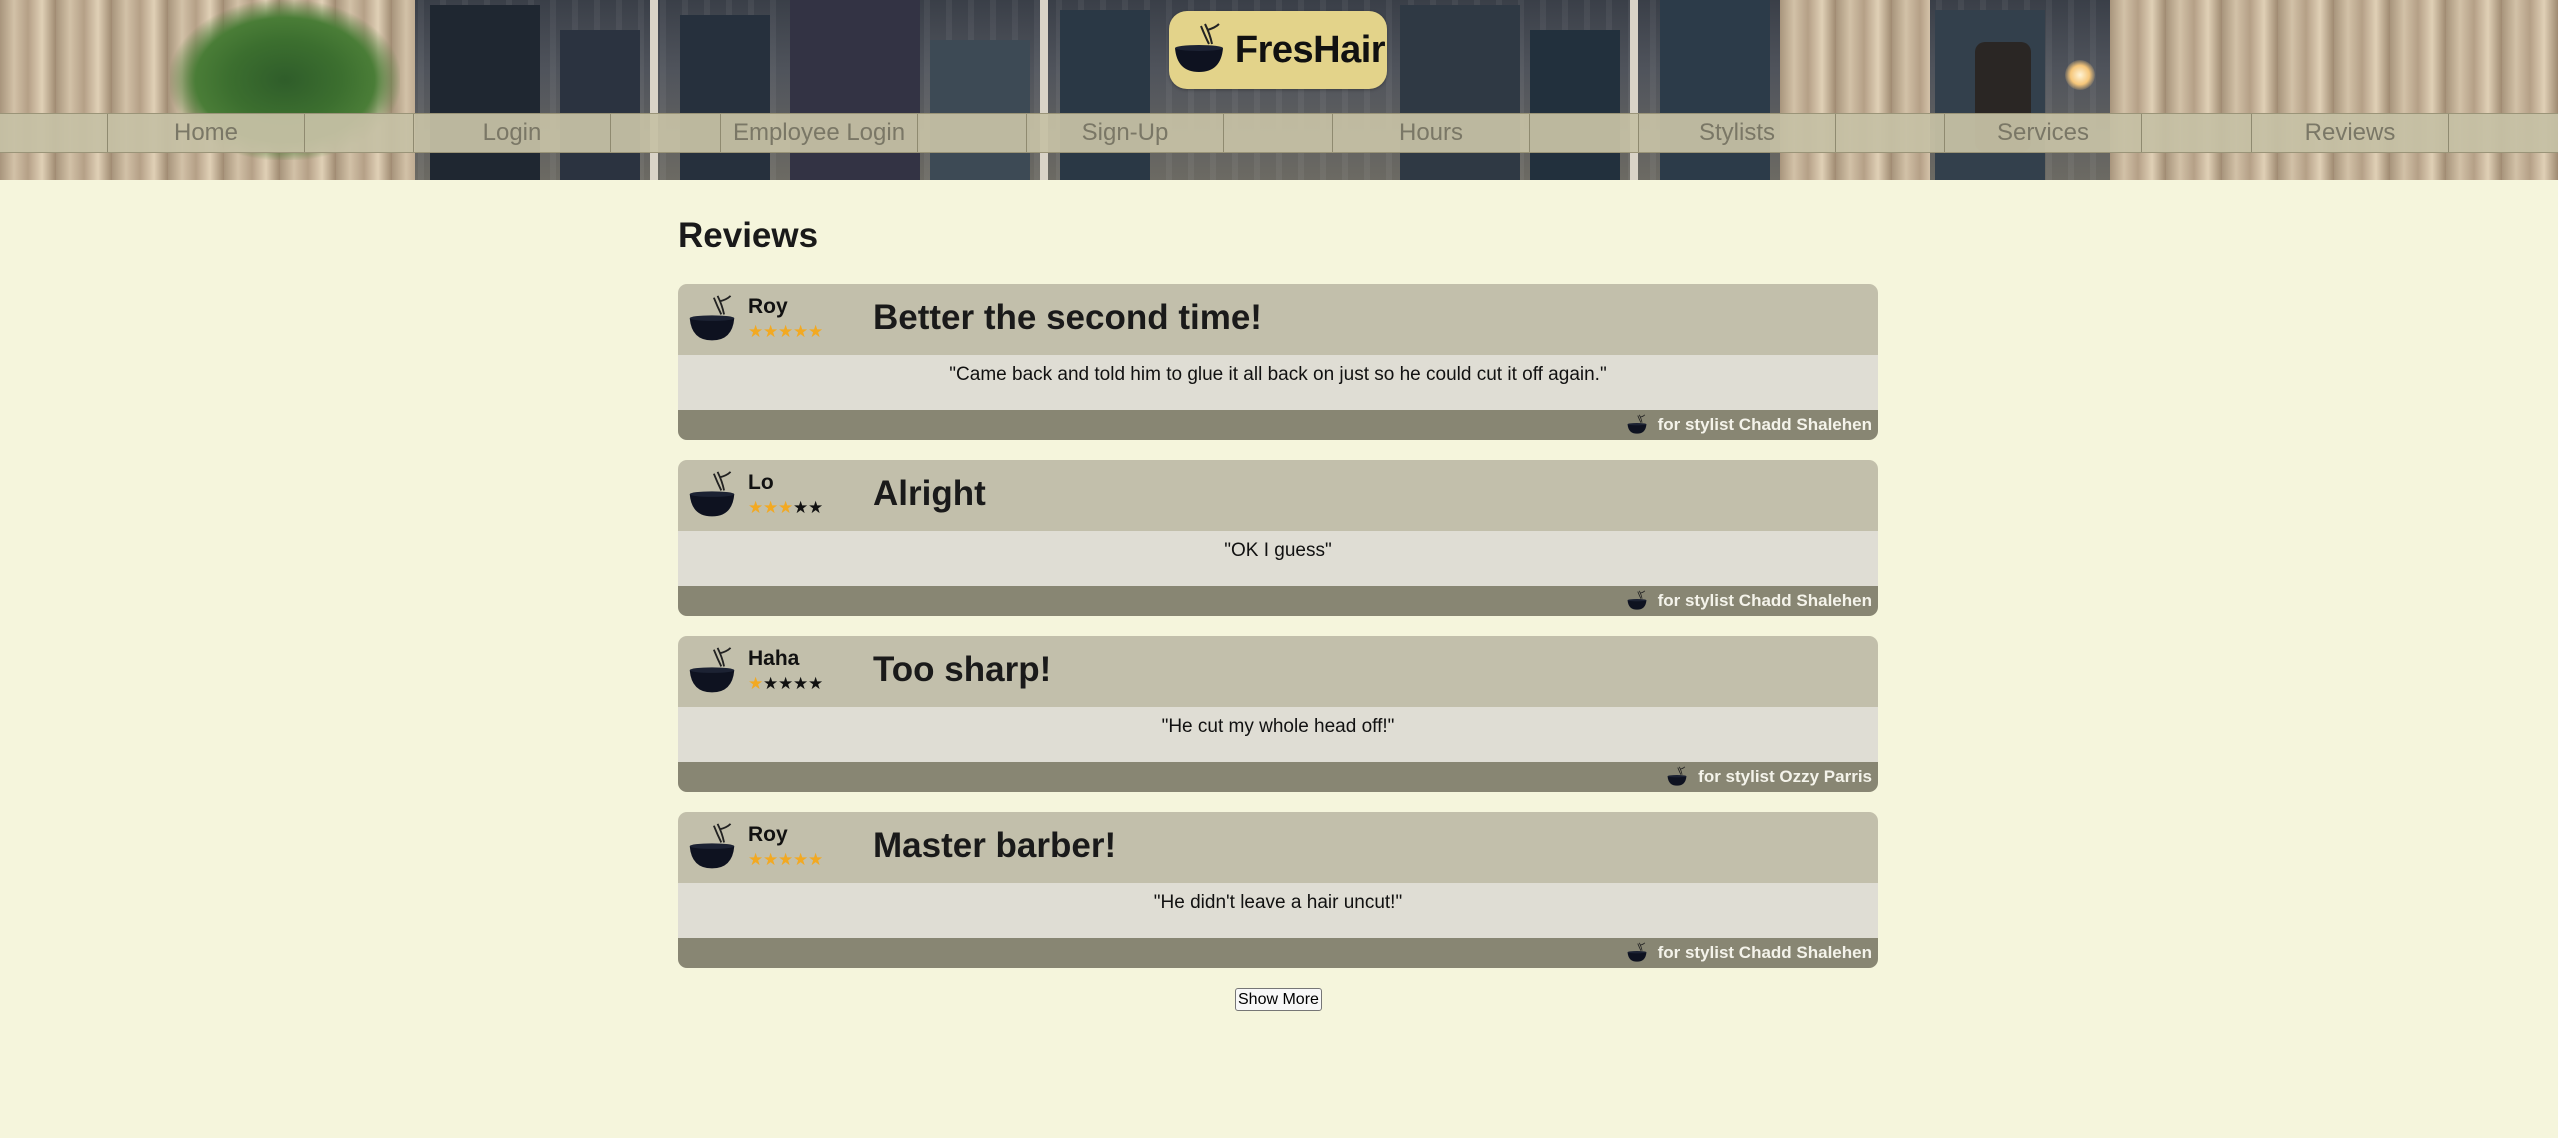  I want to click on curtain-middle, so click(1855, 90).